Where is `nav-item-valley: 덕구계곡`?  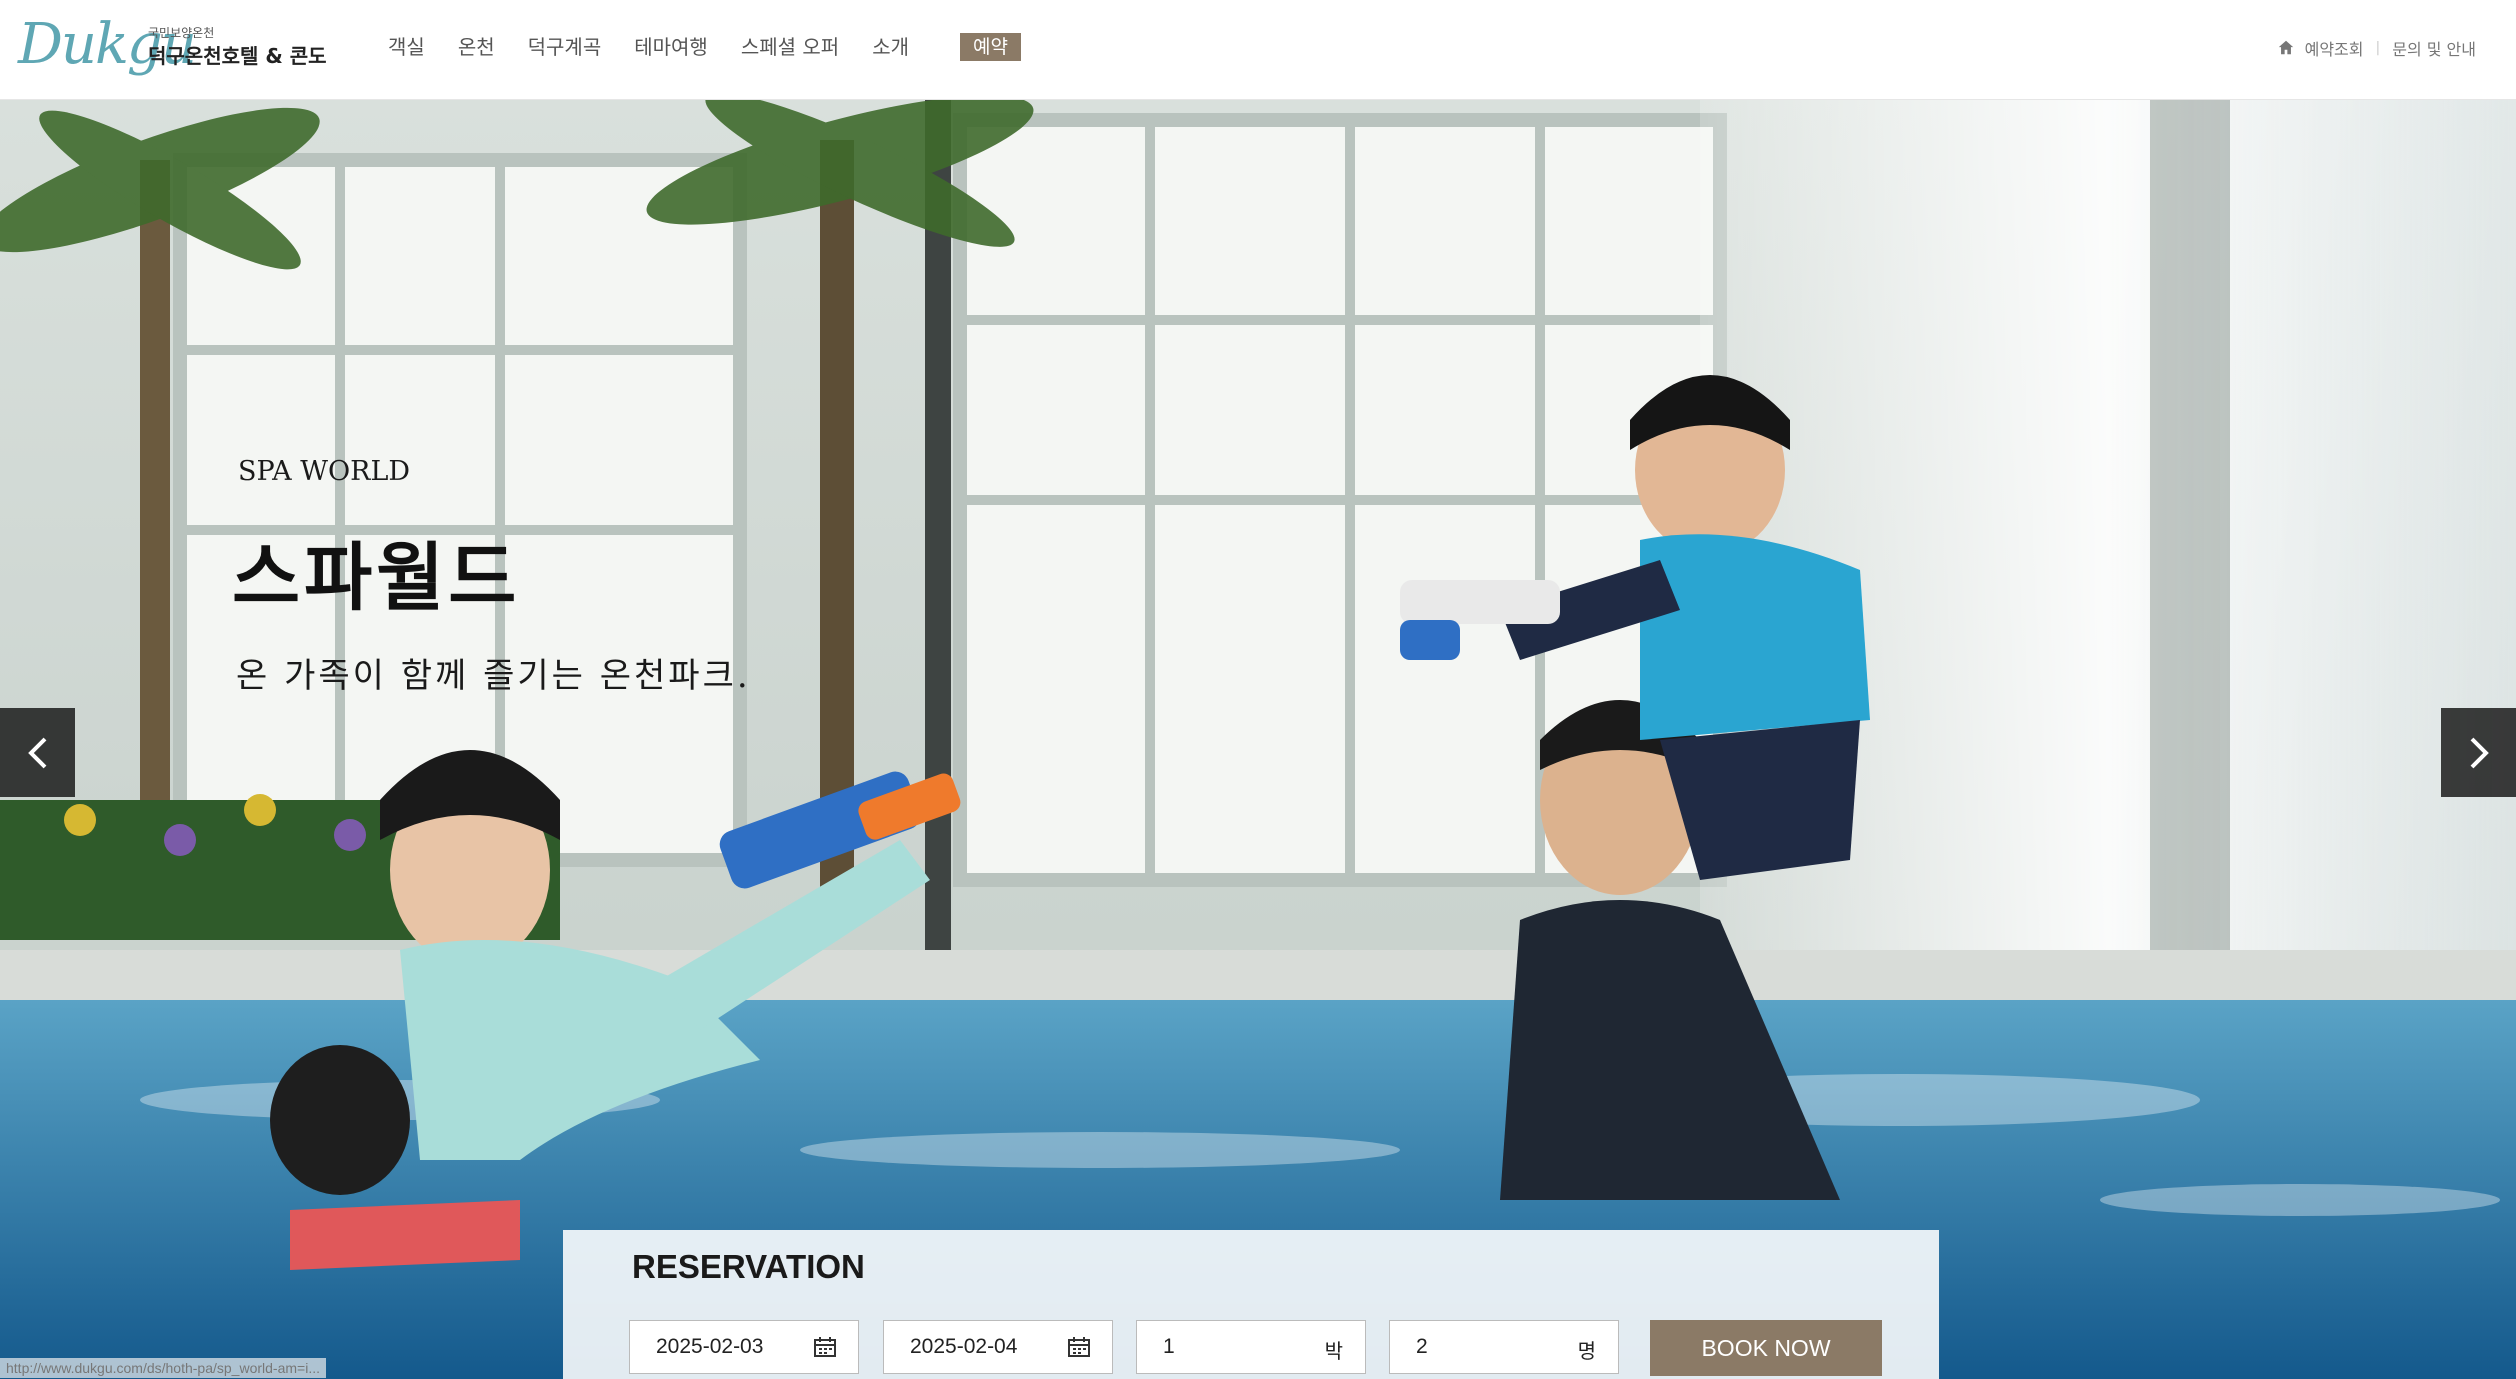 nav-item-valley: 덕구계곡 is located at coordinates (565, 47).